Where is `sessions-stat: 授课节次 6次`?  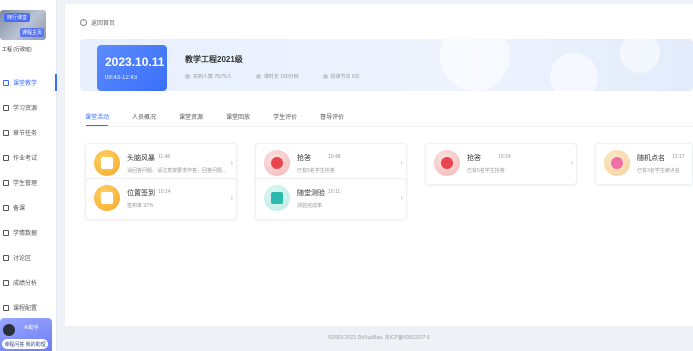
sessions-stat: 授课节次 6次 is located at coordinates (341, 76).